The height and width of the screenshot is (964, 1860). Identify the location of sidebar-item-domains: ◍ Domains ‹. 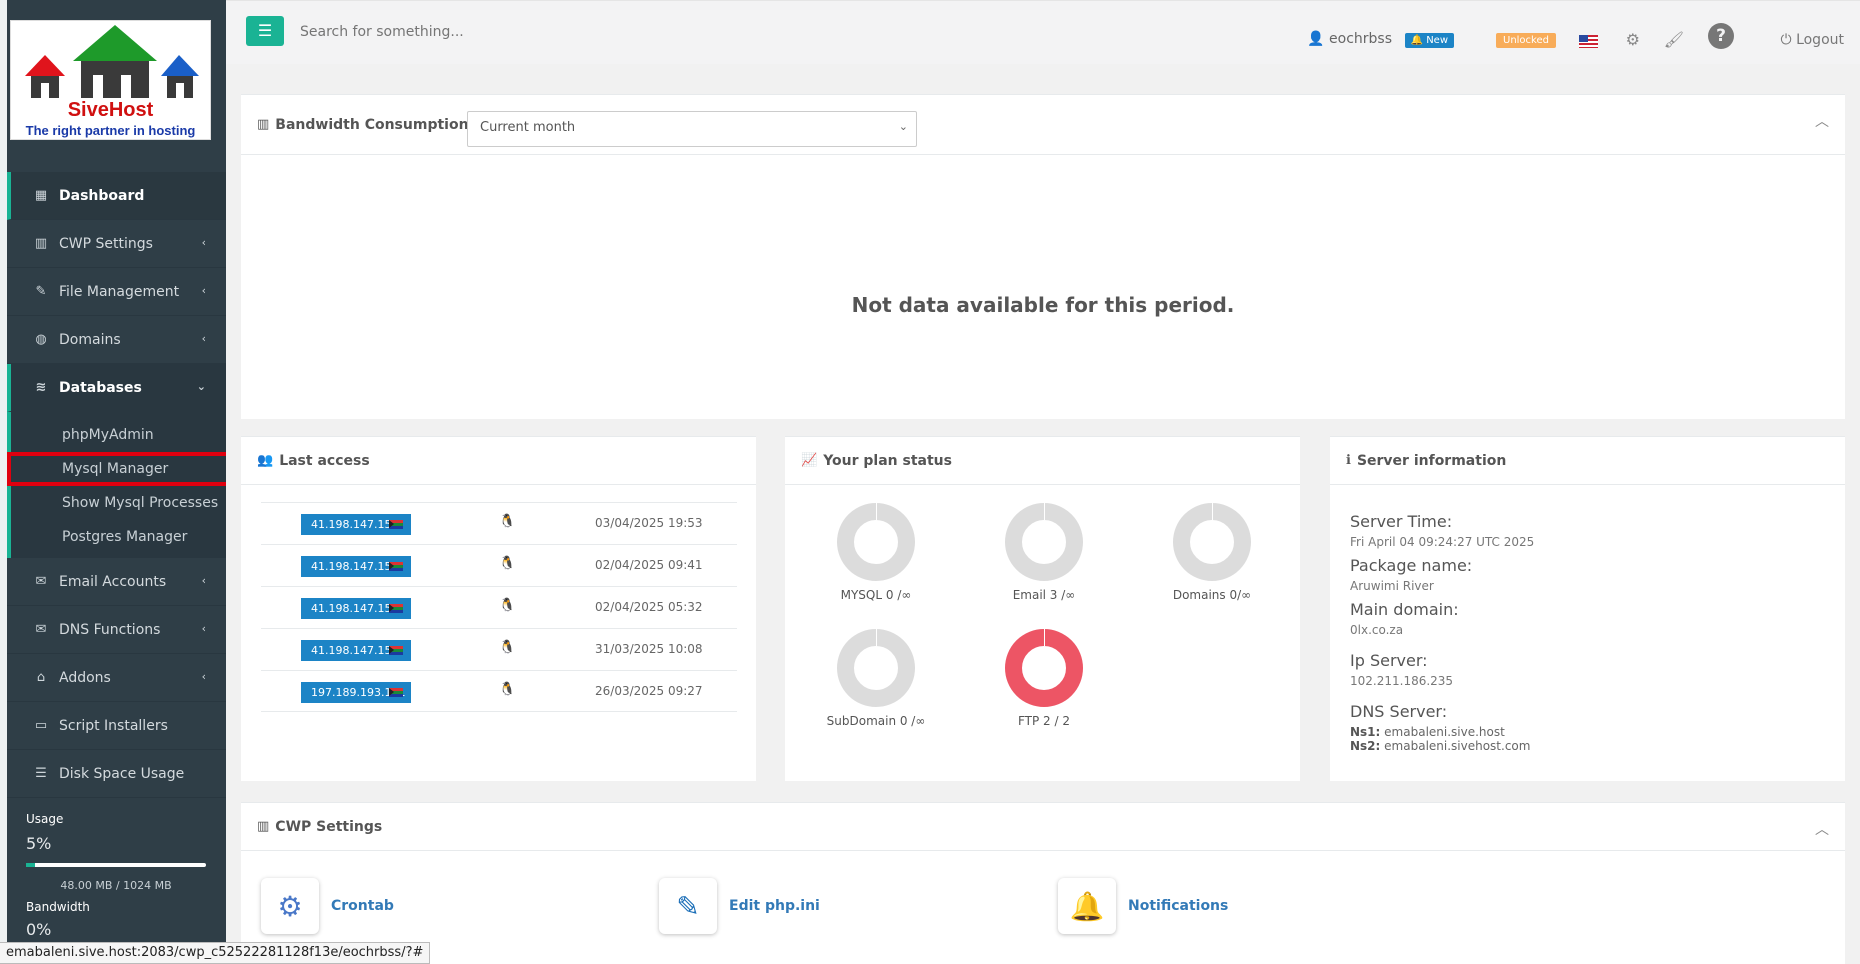
(116, 340).